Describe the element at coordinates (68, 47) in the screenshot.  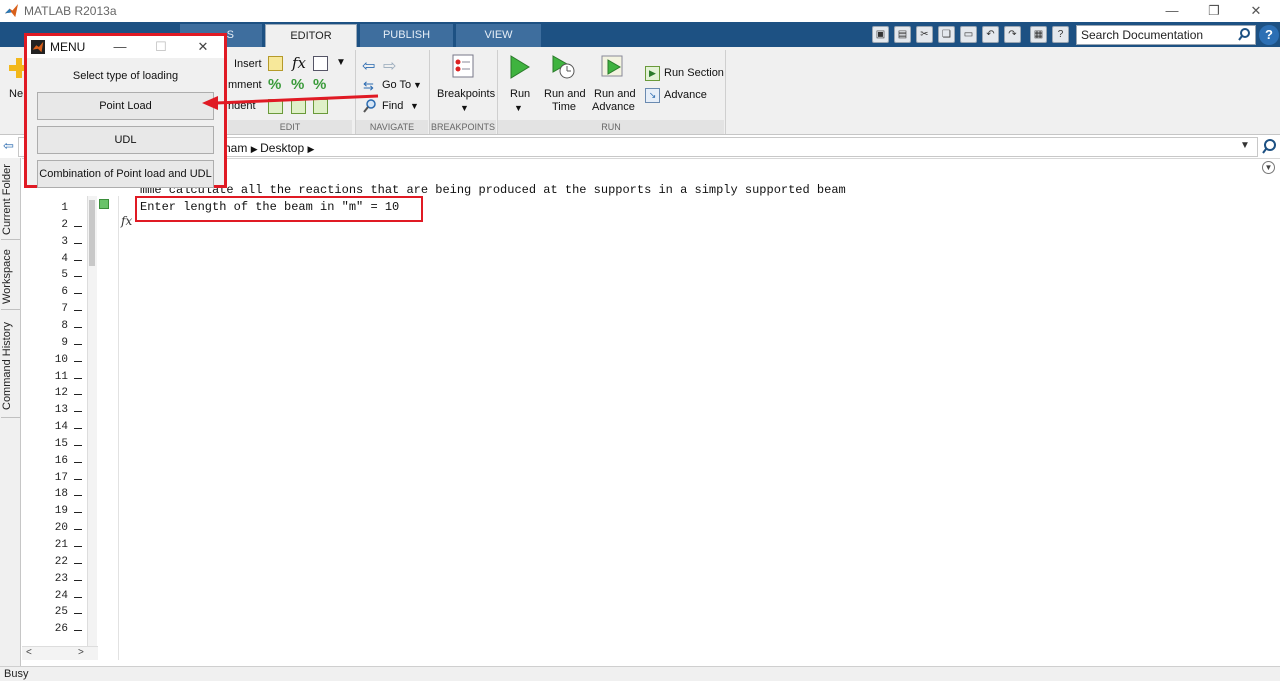
I see `menu-dialog-title: MENU` at that location.